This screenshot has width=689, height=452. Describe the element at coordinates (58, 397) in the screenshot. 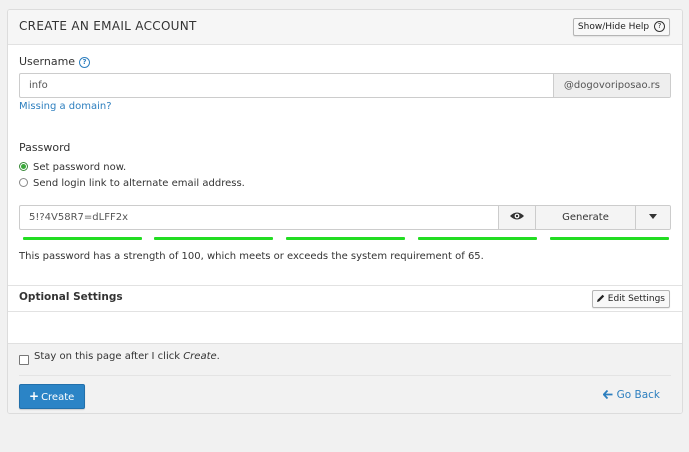

I see `create-label: Create` at that location.